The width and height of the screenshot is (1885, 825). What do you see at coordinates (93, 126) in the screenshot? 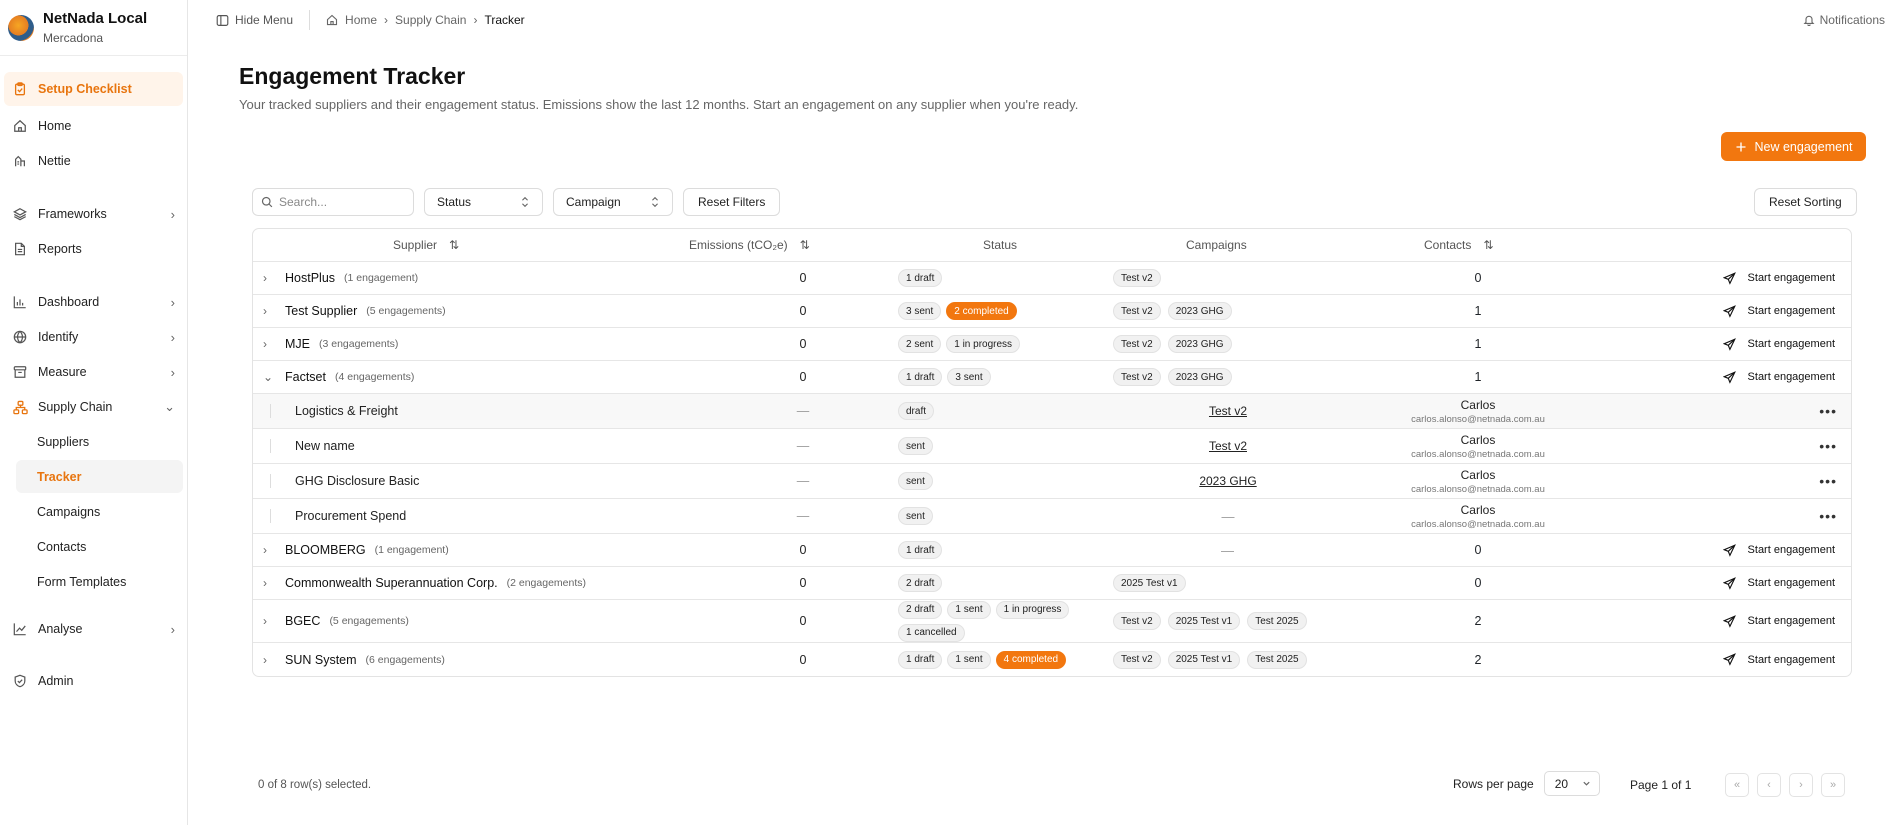
I see `sidebar-item-home: Home` at bounding box center [93, 126].